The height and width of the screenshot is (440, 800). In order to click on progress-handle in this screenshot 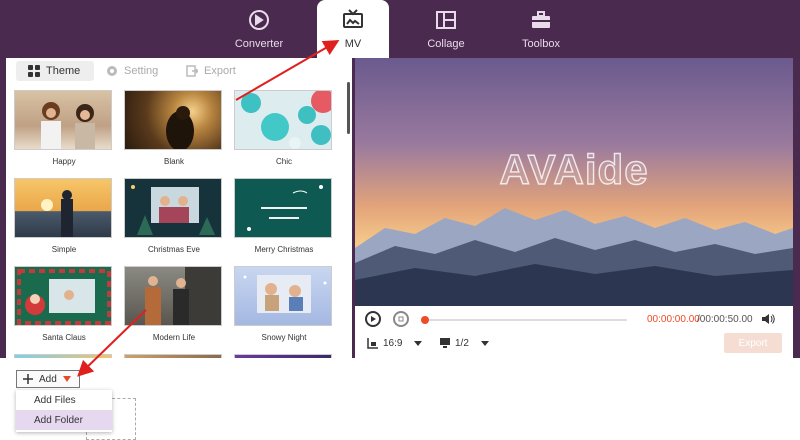, I will do `click(425, 320)`.